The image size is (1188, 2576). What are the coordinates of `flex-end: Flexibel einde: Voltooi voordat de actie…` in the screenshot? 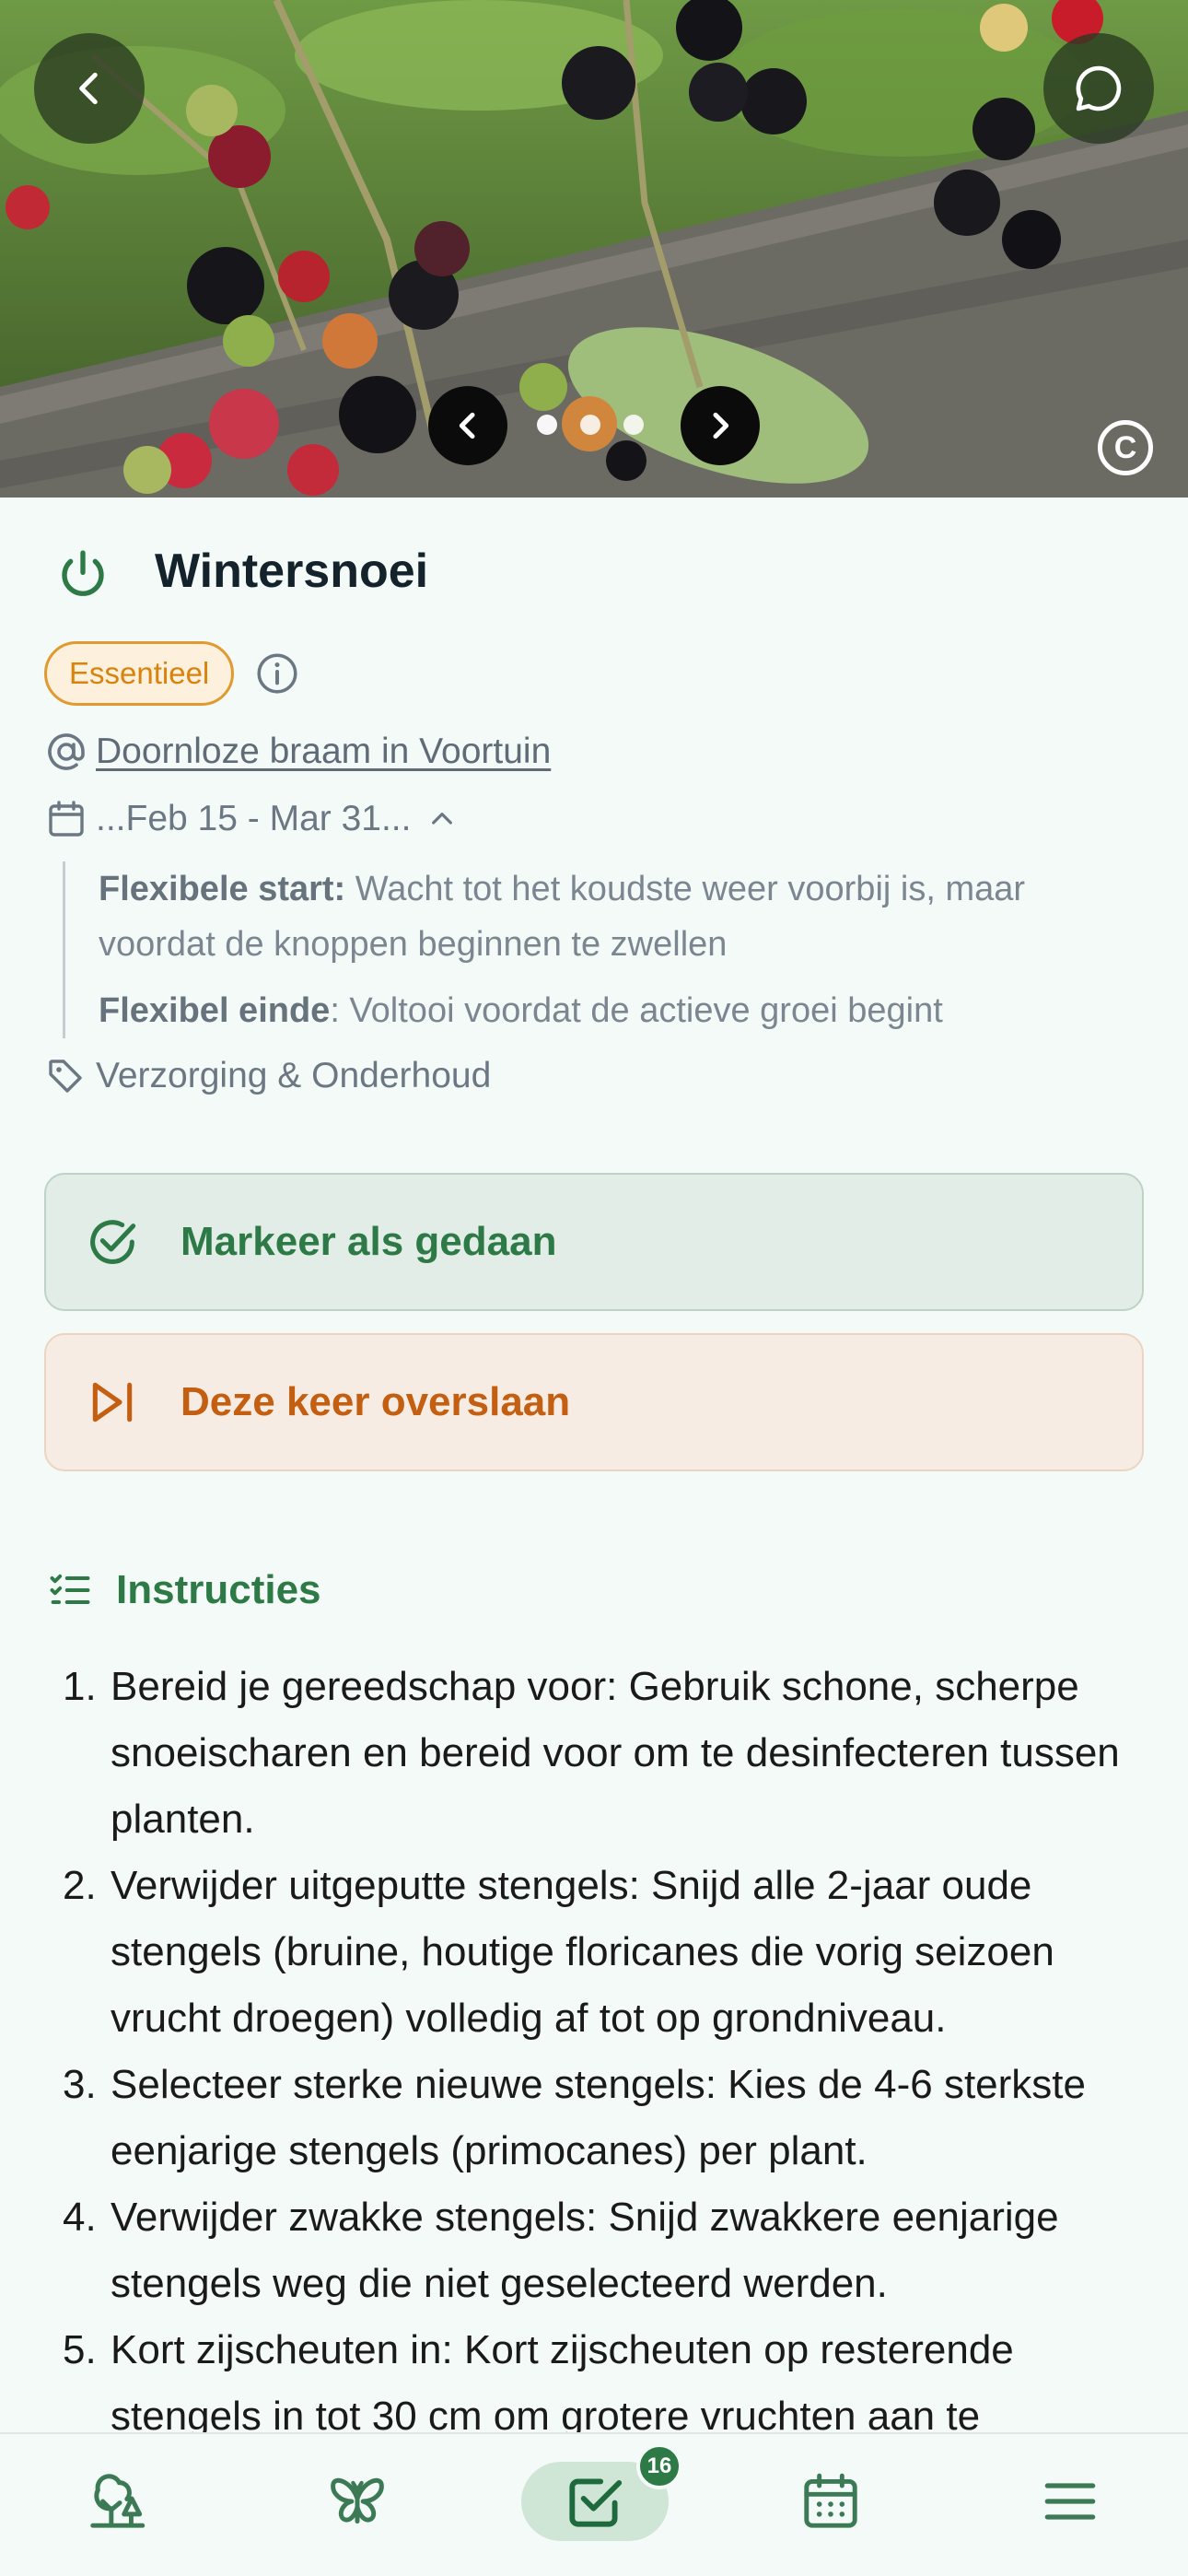 It's located at (615, 1011).